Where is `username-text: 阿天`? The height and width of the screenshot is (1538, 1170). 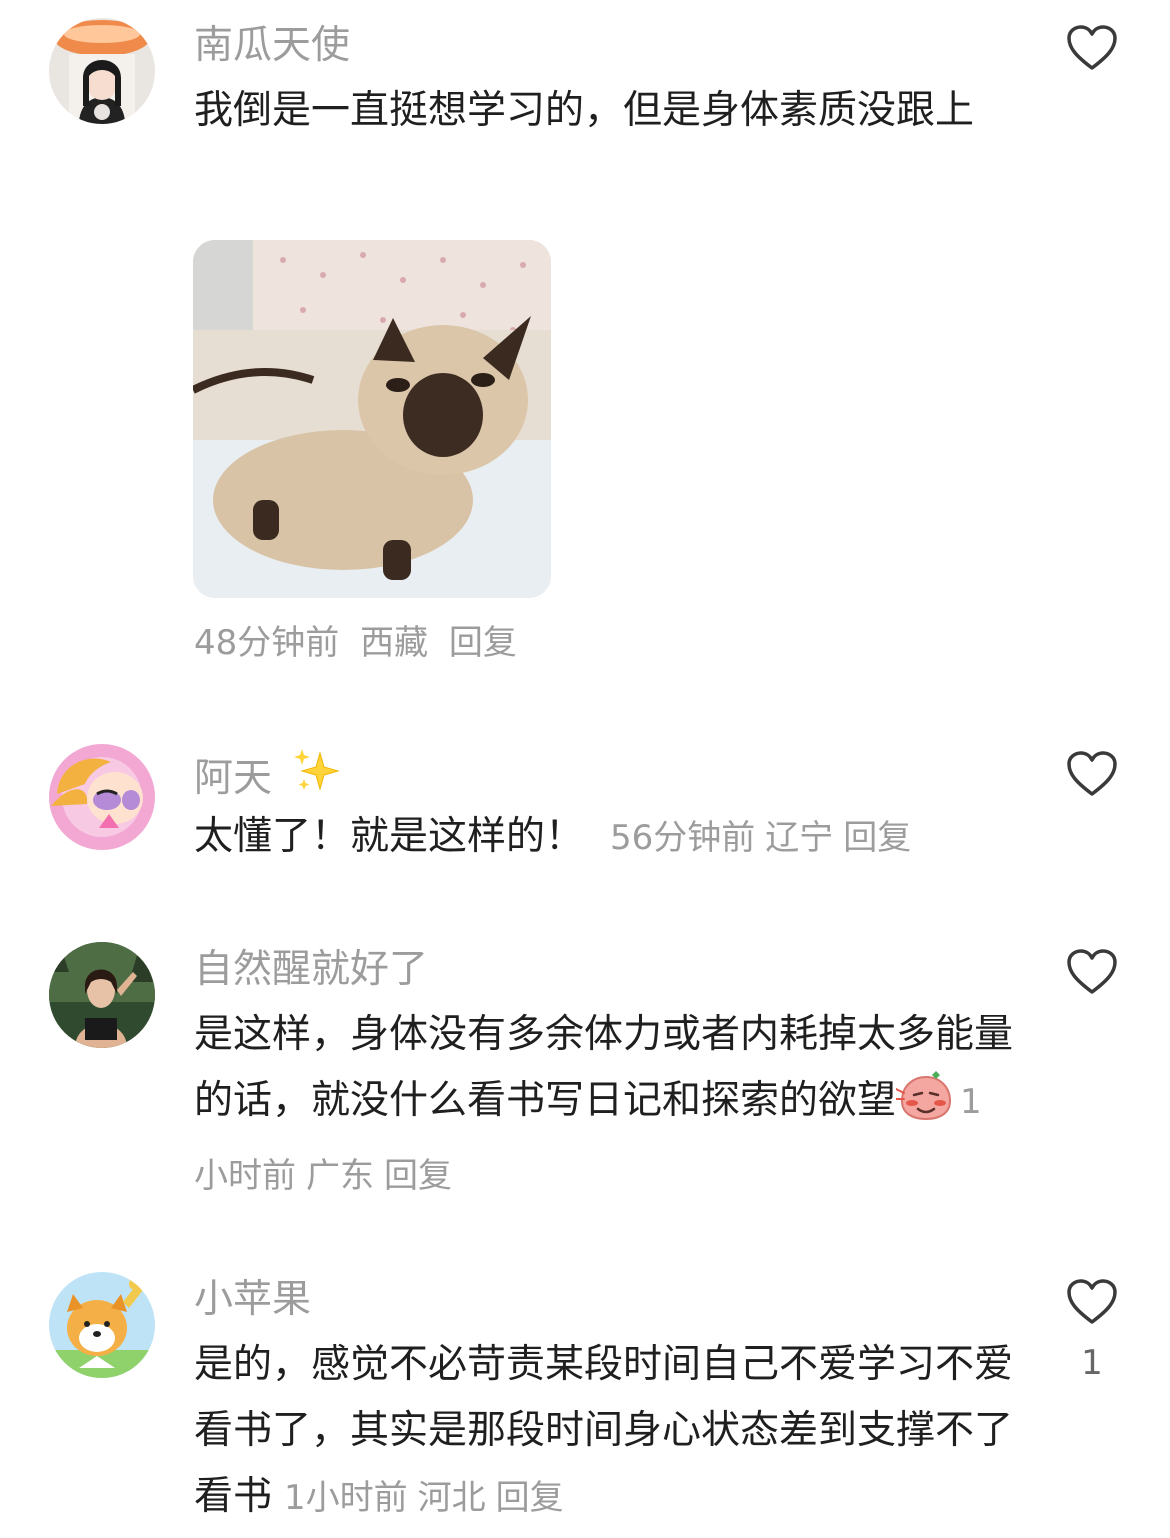
username-text: 阿天 is located at coordinates (233, 778).